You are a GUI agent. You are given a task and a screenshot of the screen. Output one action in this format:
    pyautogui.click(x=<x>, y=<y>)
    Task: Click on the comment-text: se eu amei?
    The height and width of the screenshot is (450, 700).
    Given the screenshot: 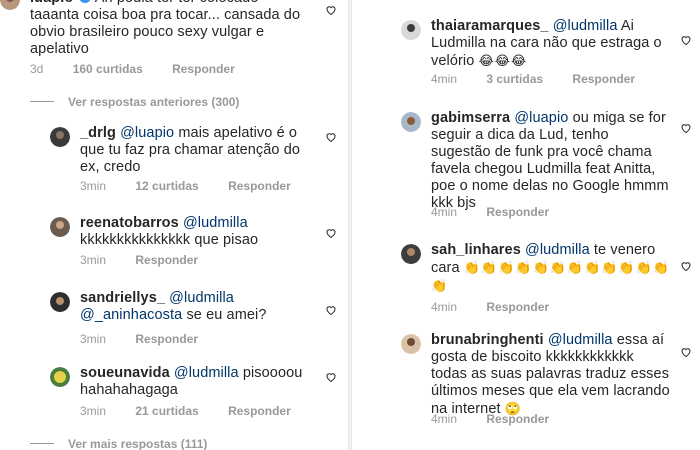 What is the action you would take?
    pyautogui.click(x=226, y=315)
    